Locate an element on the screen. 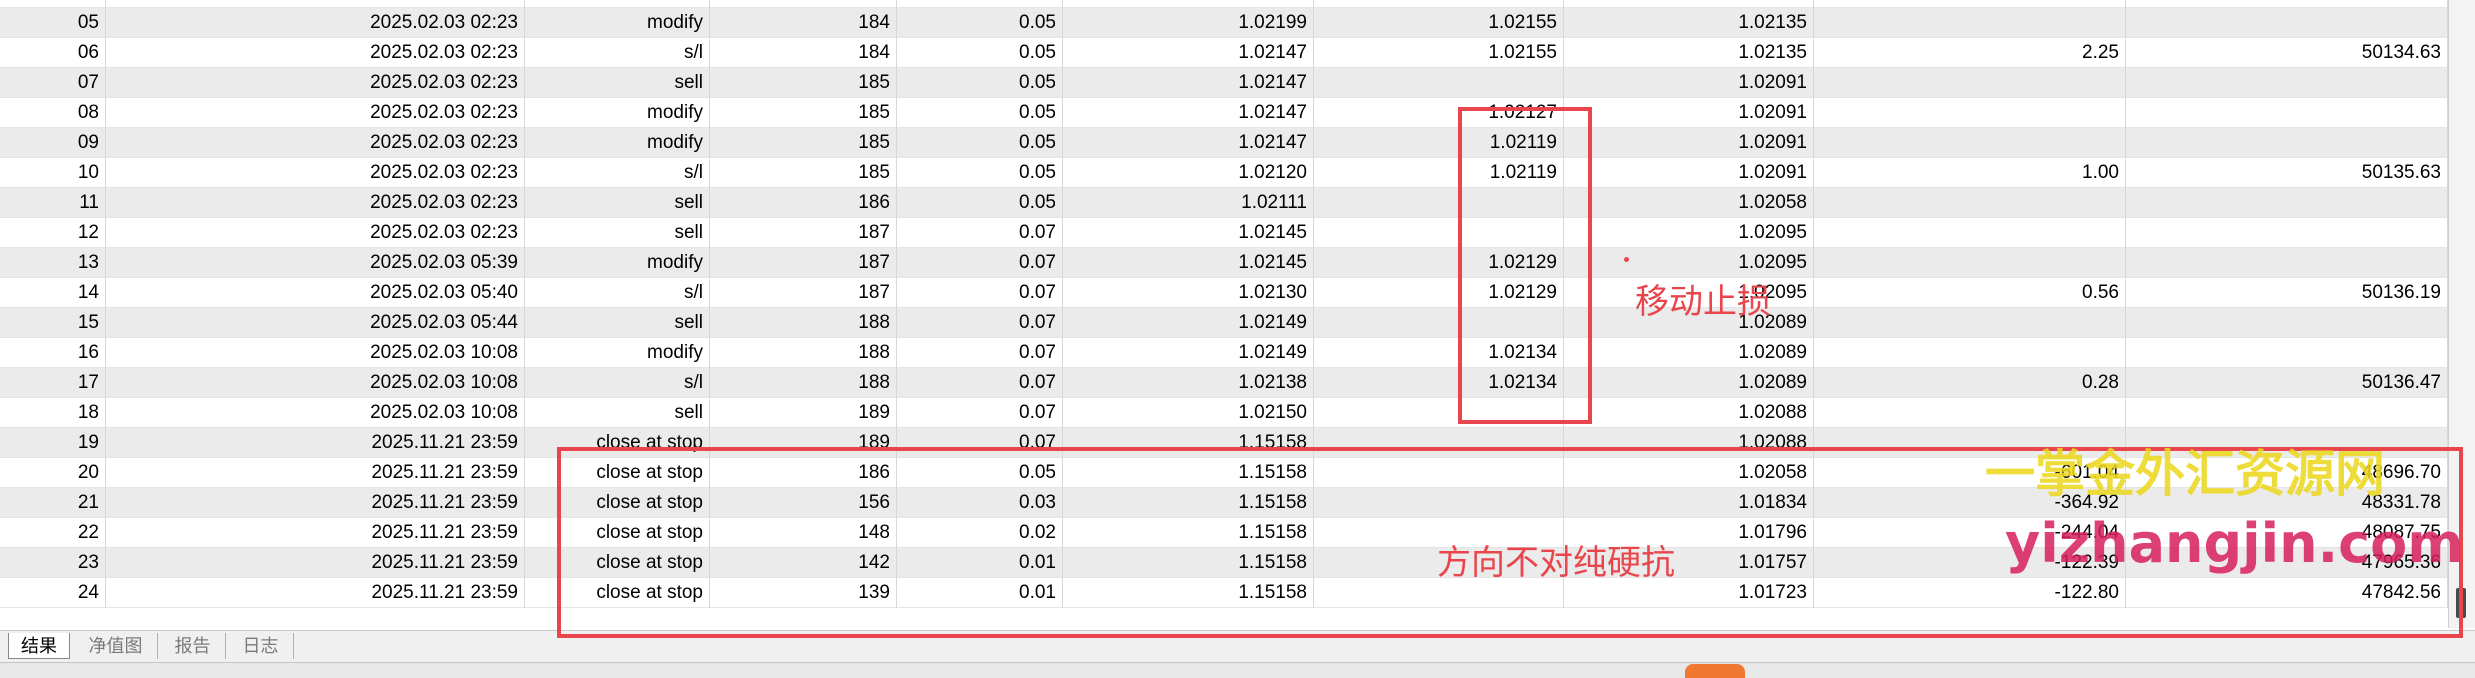 The height and width of the screenshot is (678, 2475). cell-num: 22 is located at coordinates (53, 533).